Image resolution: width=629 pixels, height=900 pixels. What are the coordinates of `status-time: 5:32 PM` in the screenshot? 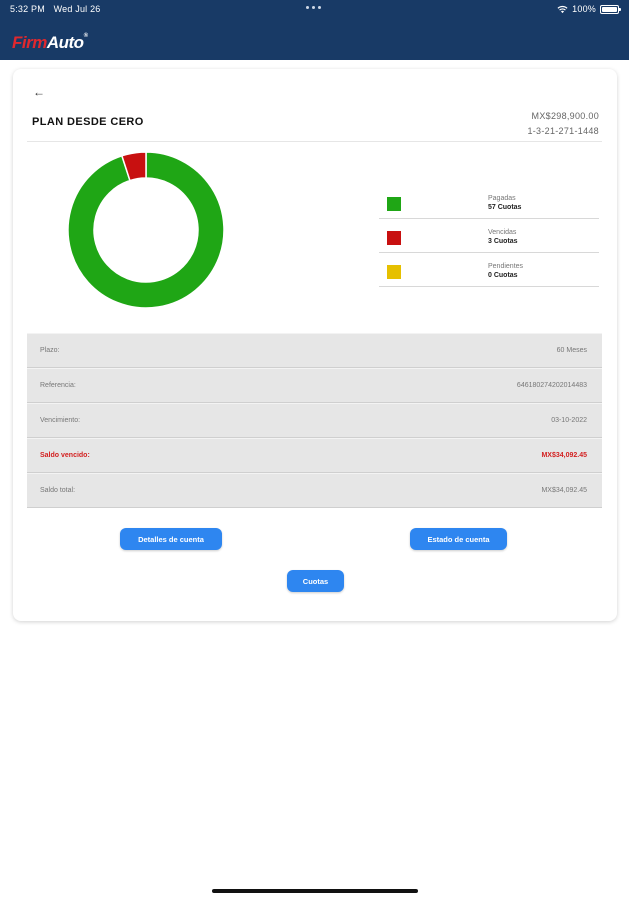 It's located at (27, 9).